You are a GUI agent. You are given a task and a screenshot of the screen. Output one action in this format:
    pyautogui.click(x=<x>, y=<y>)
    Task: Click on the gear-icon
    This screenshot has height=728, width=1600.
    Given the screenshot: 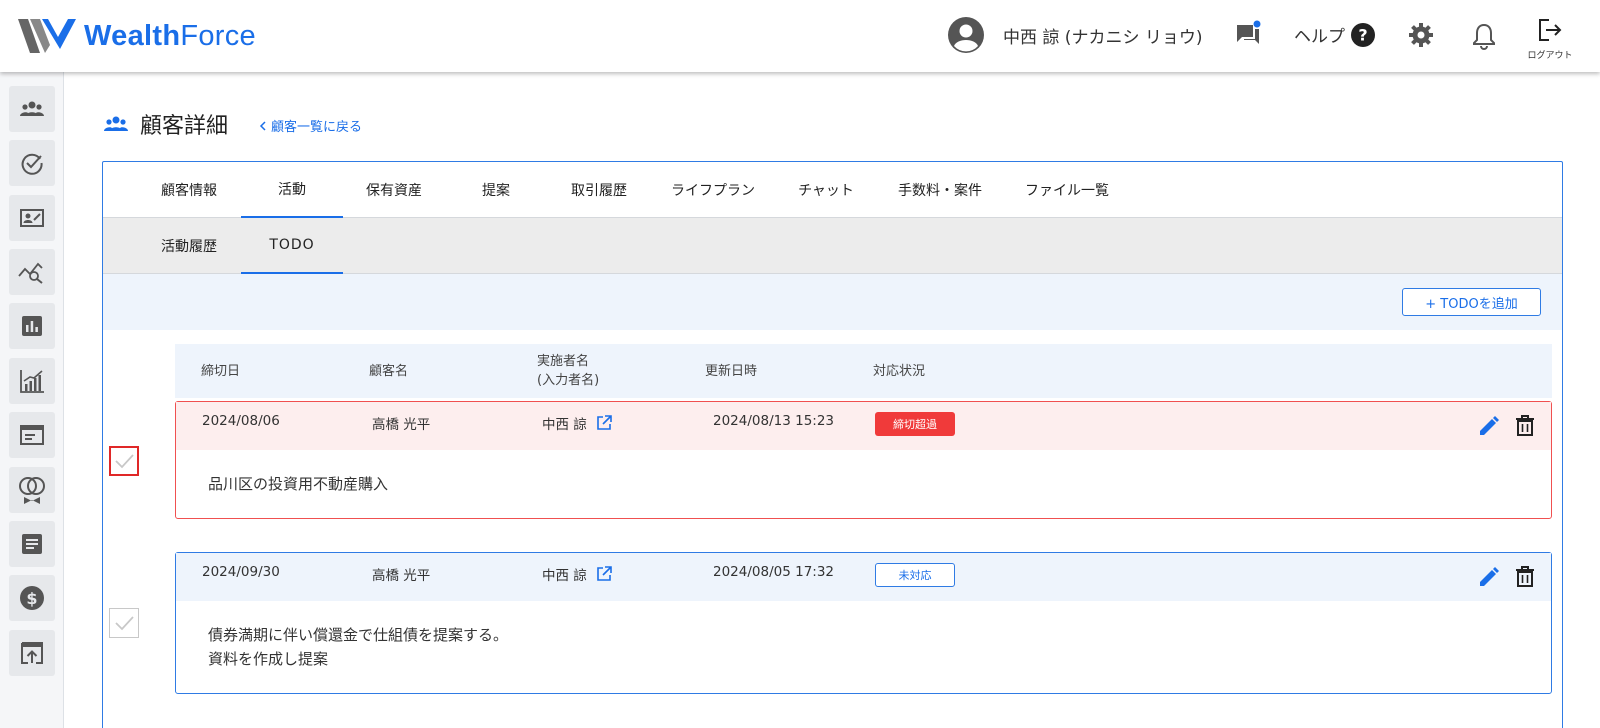 What is the action you would take?
    pyautogui.click(x=1421, y=35)
    